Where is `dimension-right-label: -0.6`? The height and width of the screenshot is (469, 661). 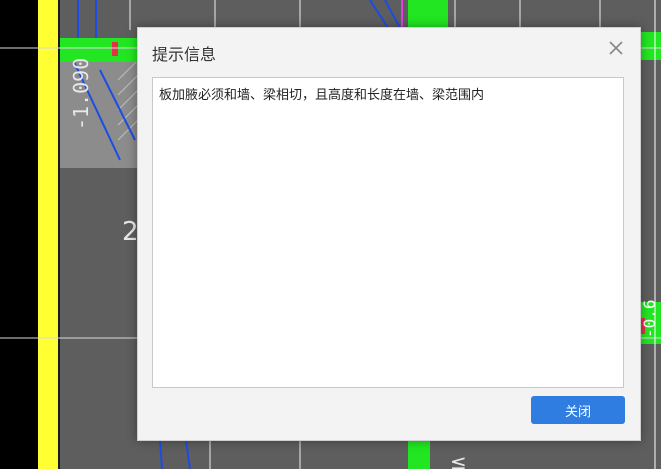
dimension-right-label: -0.6 is located at coordinates (649, 318).